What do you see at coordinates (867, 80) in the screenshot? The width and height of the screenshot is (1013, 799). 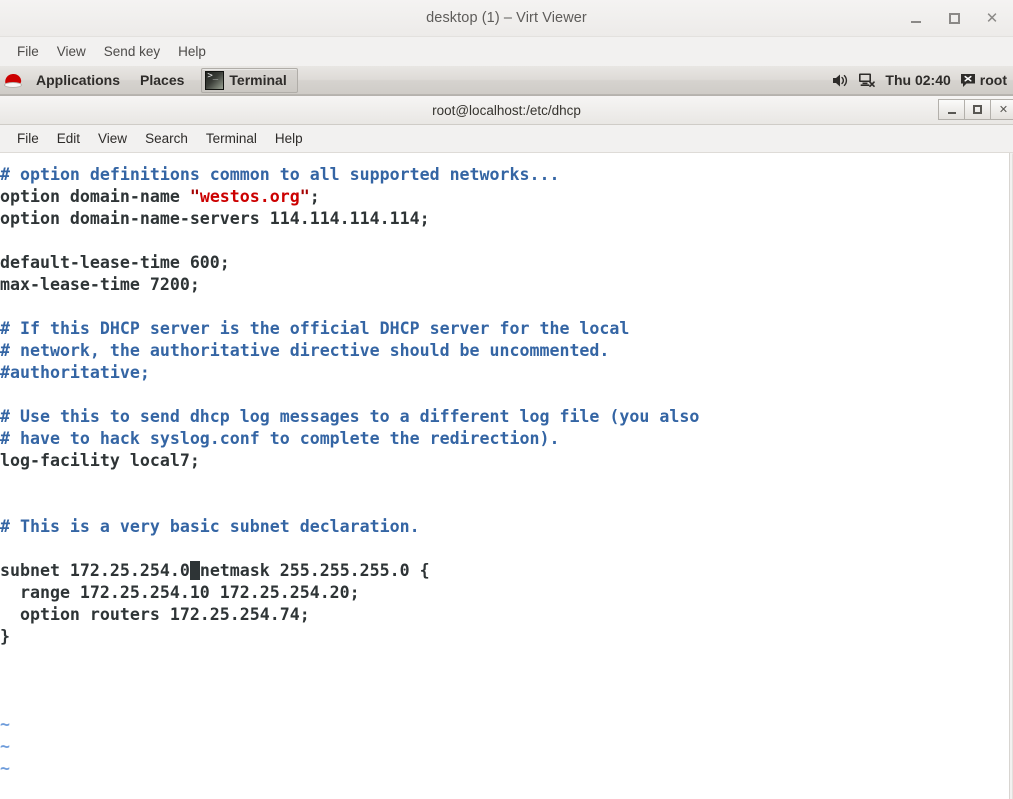 I see `network-disconnected-icon` at bounding box center [867, 80].